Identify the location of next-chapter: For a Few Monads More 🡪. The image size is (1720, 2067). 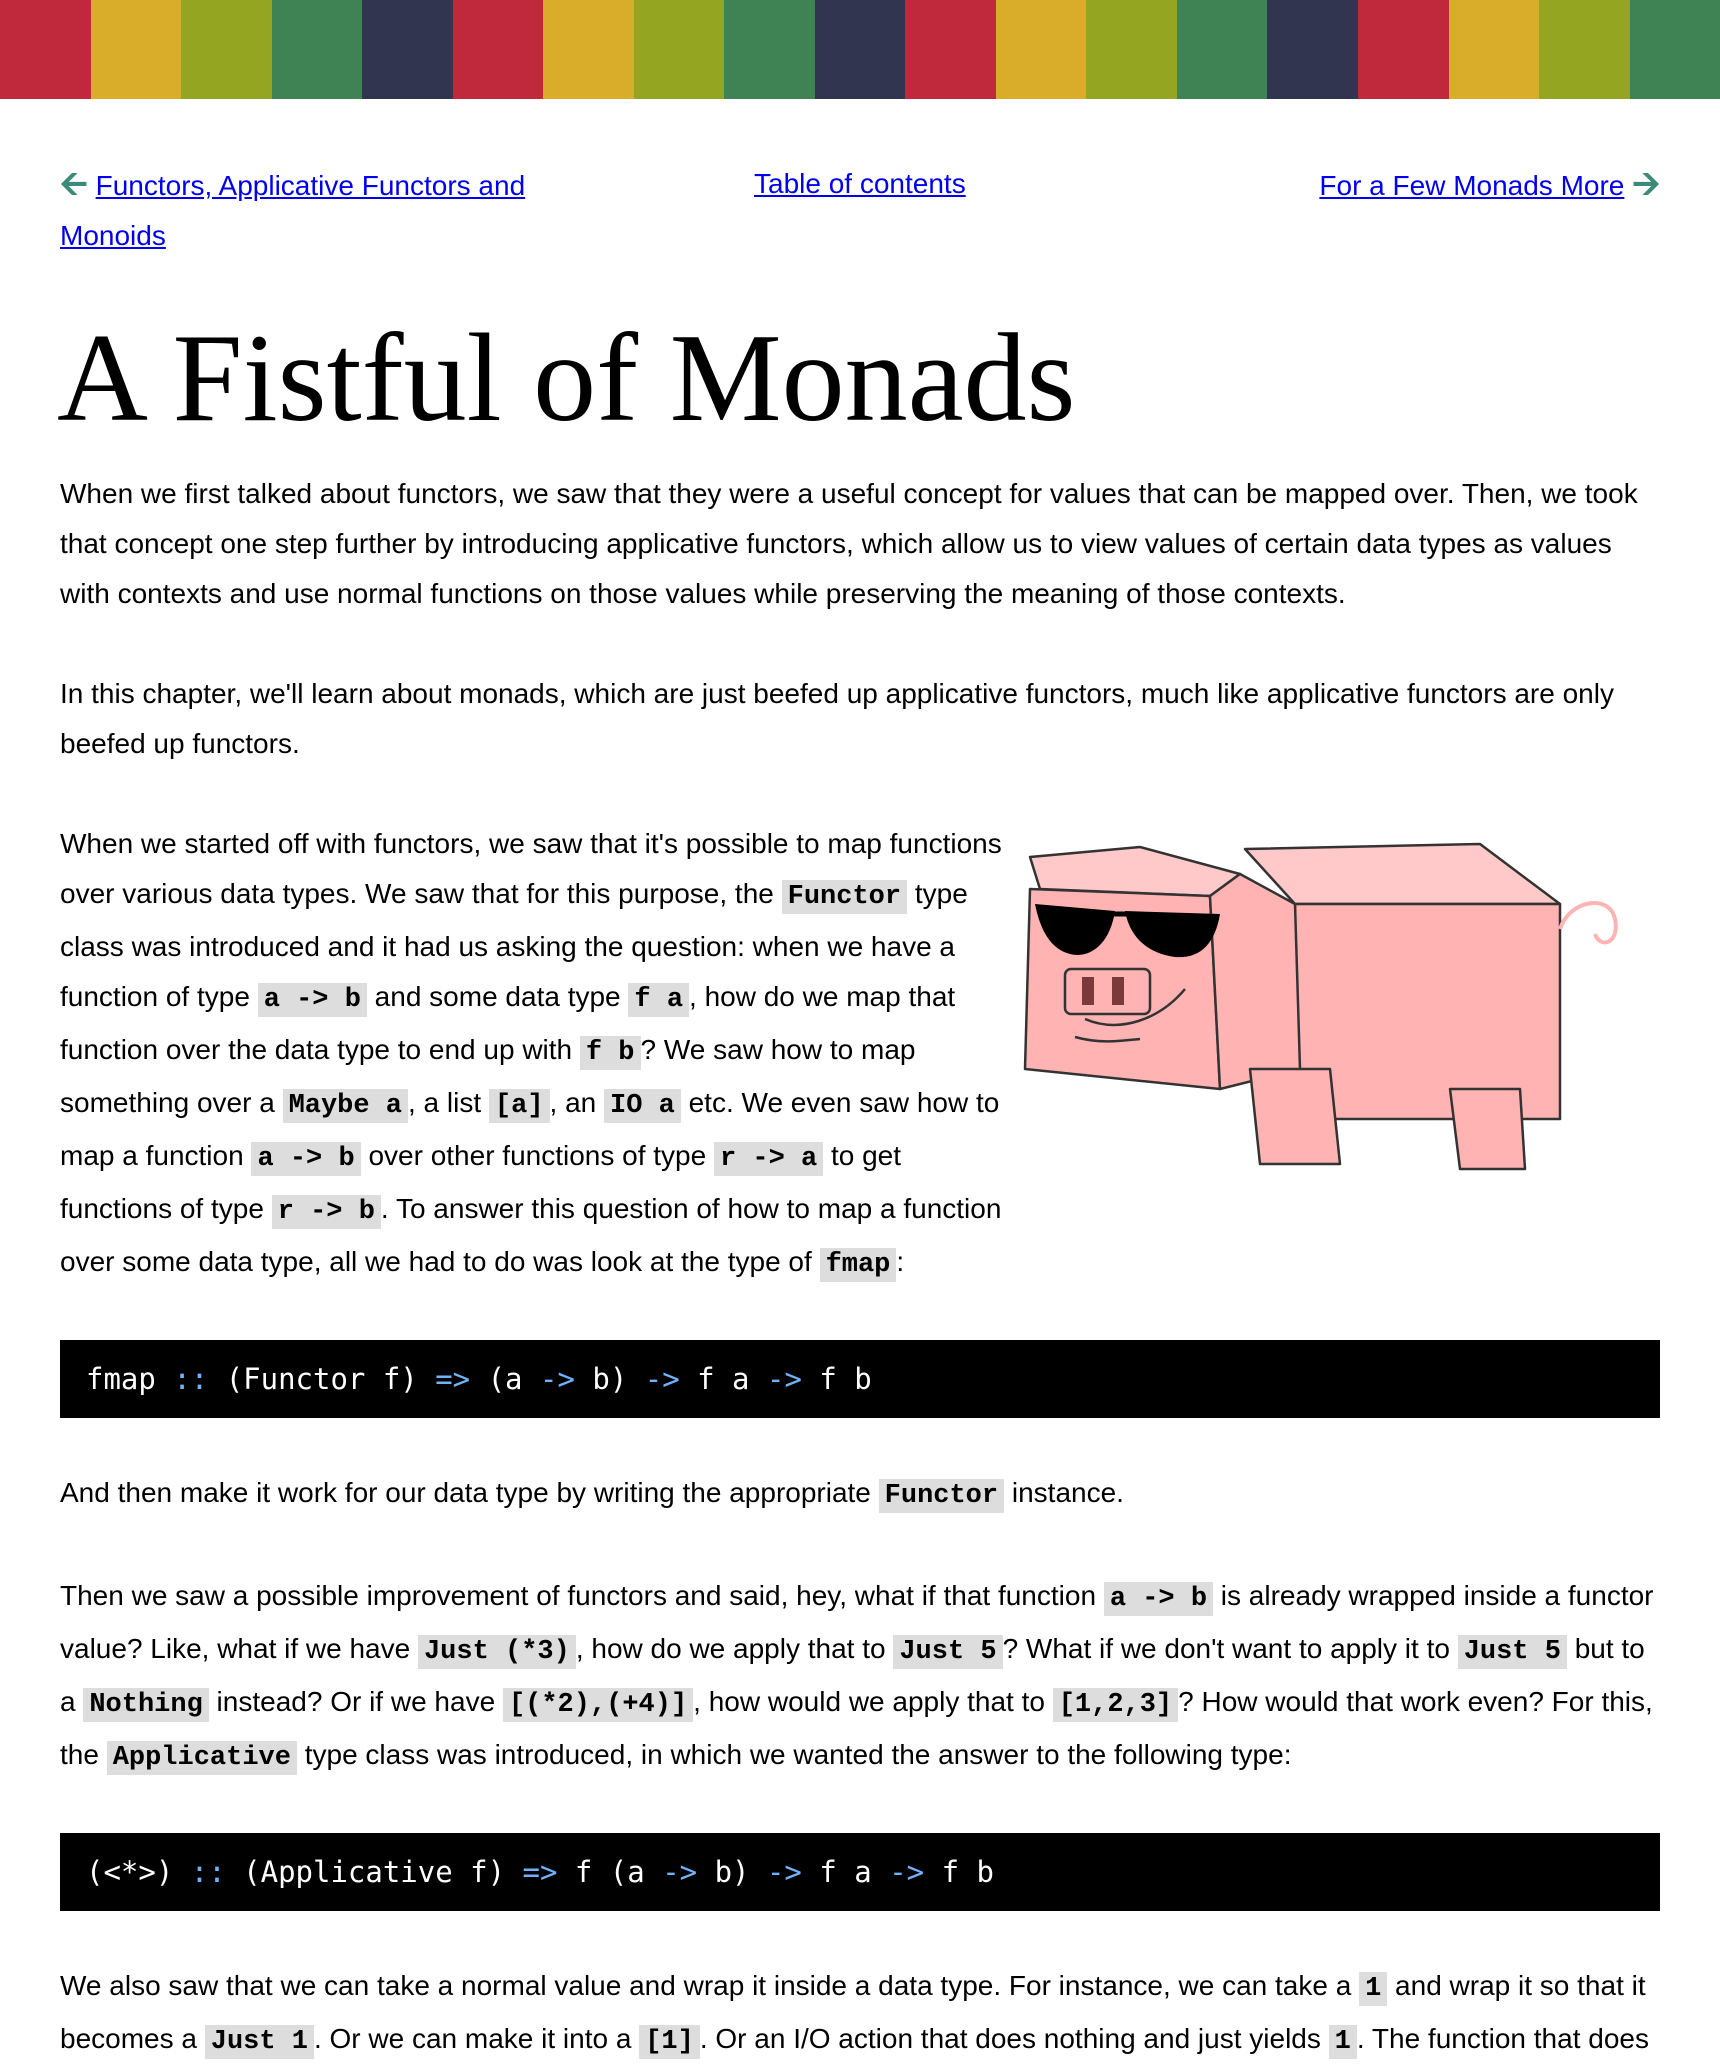
(1489, 185).